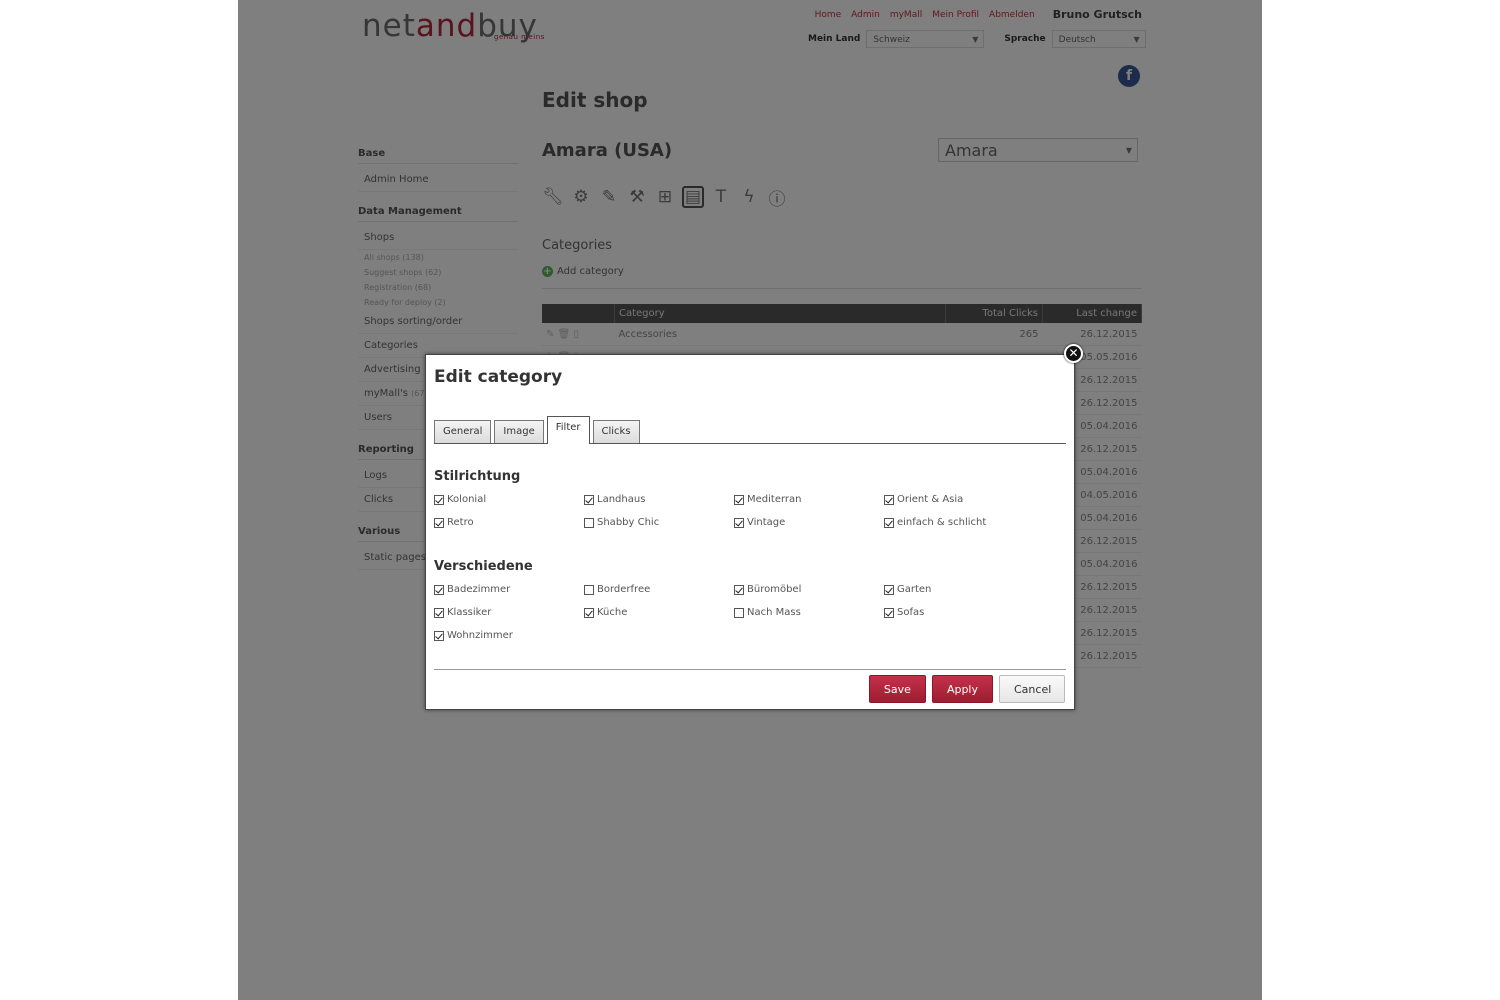 This screenshot has width=1500, height=1000. I want to click on filter-checkbox: Badezimmer, so click(509, 589).